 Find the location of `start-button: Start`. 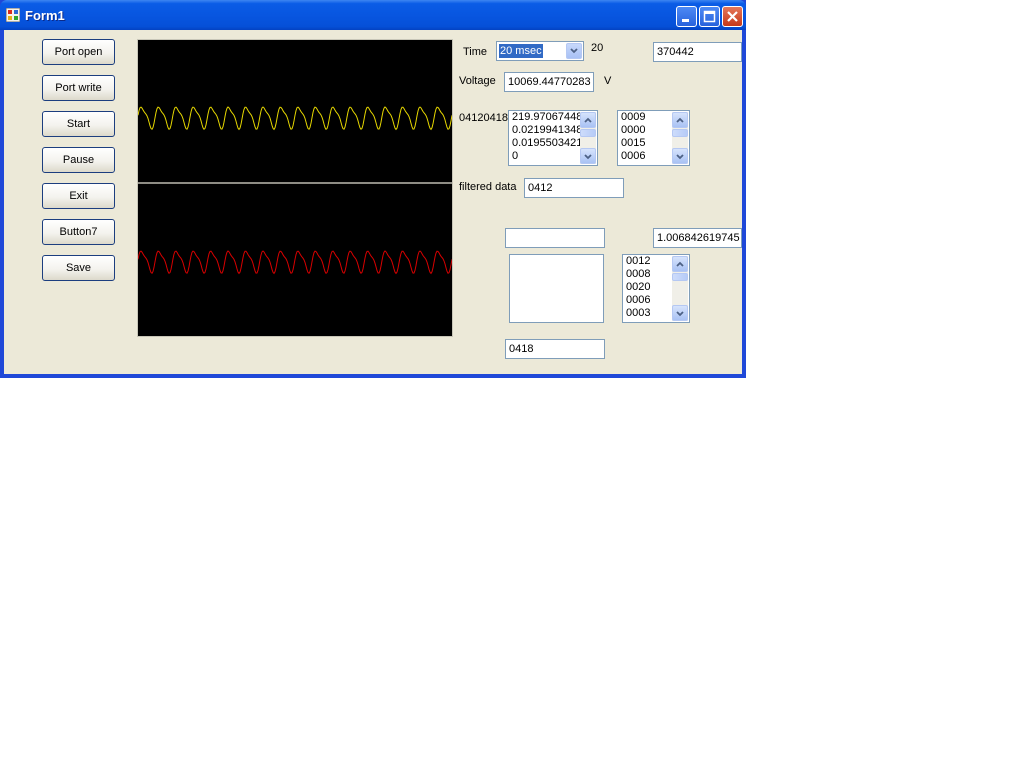

start-button: Start is located at coordinates (78, 124).